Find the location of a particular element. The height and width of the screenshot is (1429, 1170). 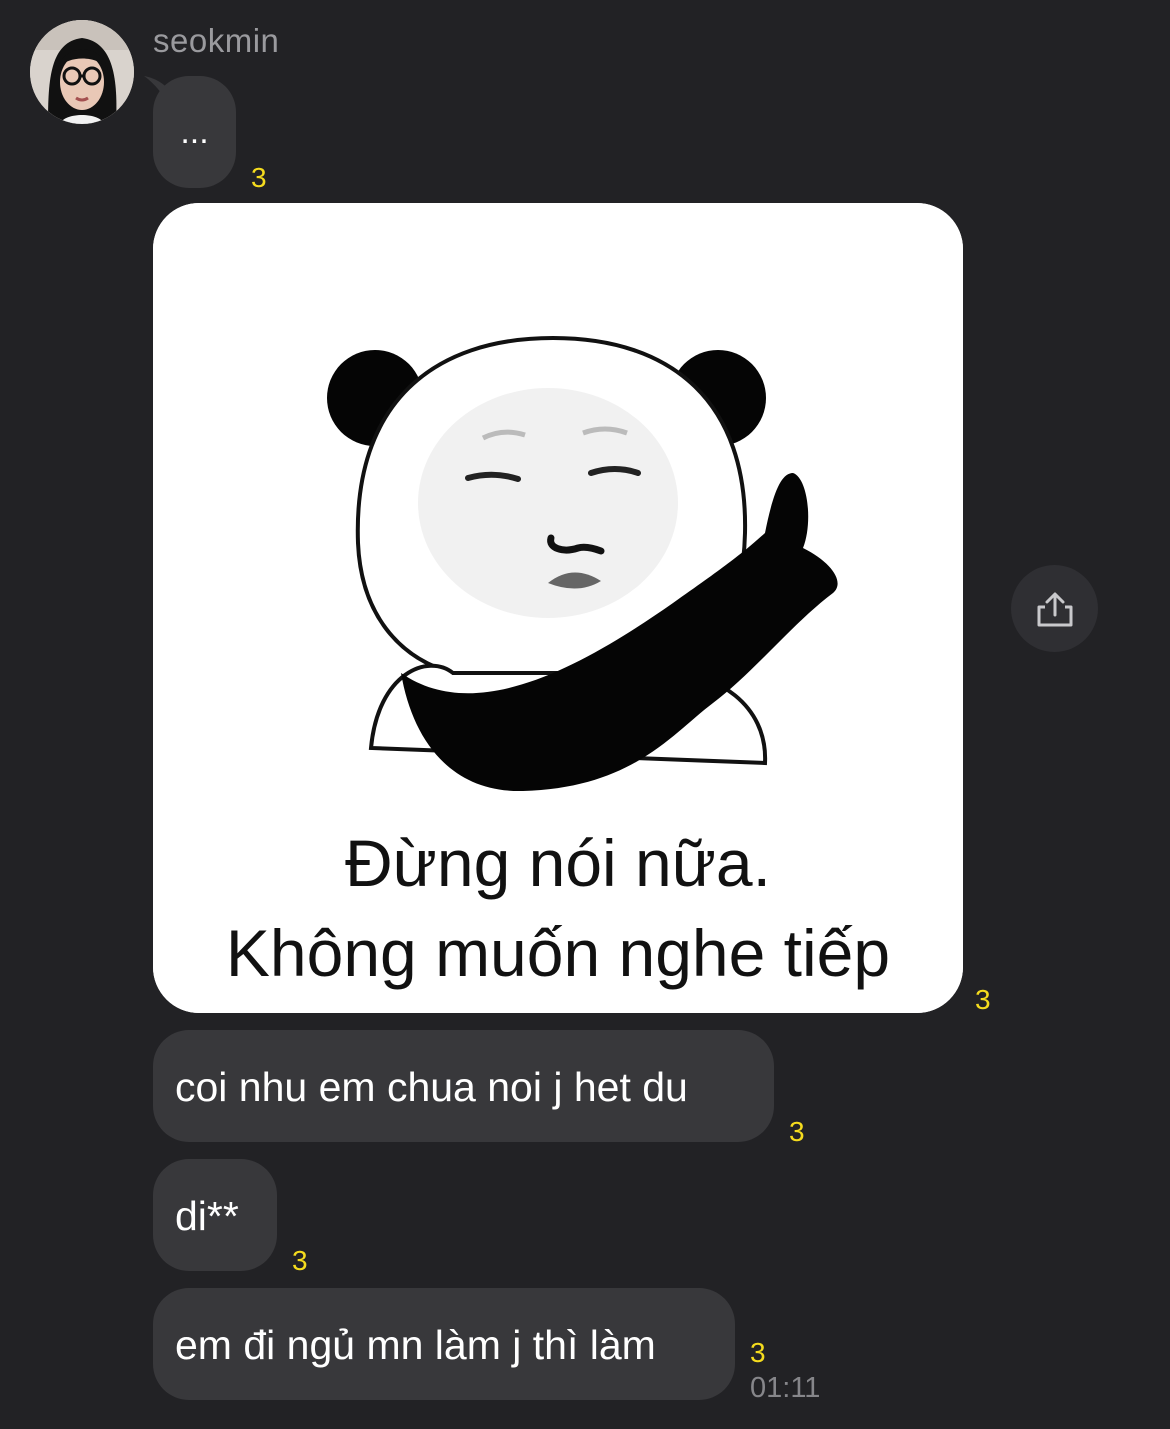

message-text: coi nhu em chua noi j het du is located at coordinates (431, 1087).